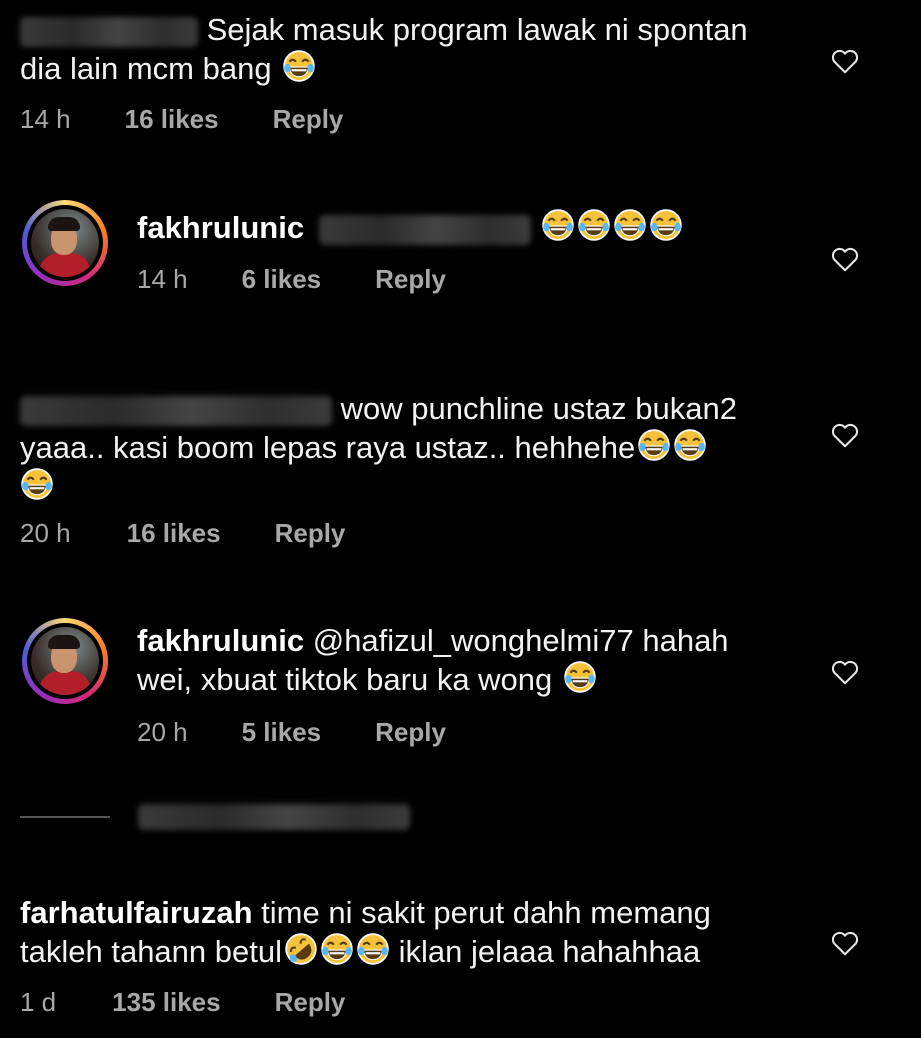 This screenshot has width=921, height=1038. I want to click on comment-meta: 14 h 6 likes Reply, so click(291, 279).